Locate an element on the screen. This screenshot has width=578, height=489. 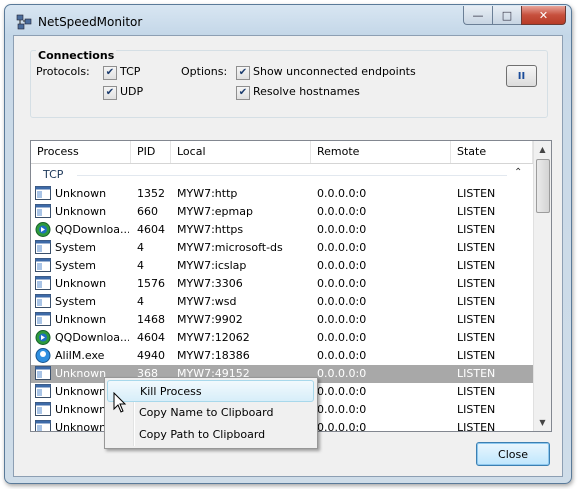
qq-download-icon is located at coordinates (43, 337).